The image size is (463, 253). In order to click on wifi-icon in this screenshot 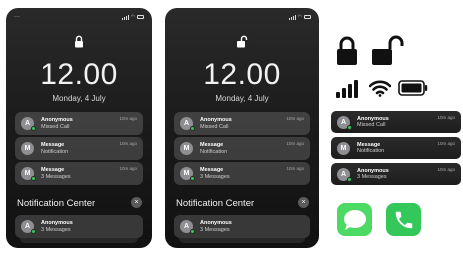, I will do `click(380, 88)`.